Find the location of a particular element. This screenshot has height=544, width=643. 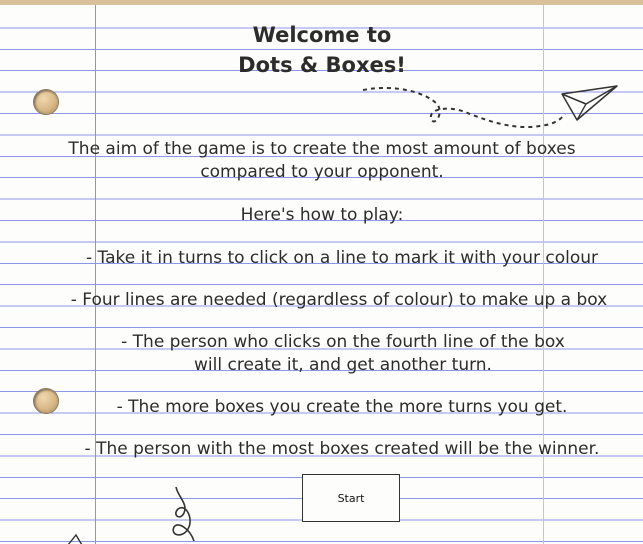

intro-line-2: compared to your opponent. is located at coordinates (322, 172).